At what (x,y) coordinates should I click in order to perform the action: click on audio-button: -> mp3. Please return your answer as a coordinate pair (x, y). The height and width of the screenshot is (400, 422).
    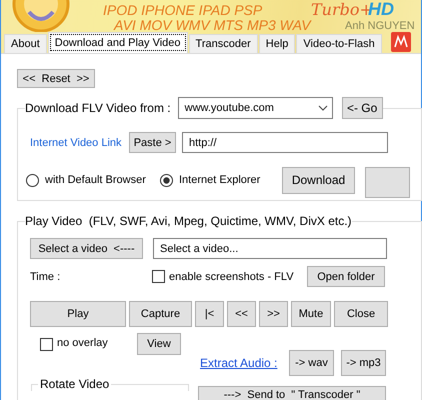
    Looking at the image, I should click on (363, 363).